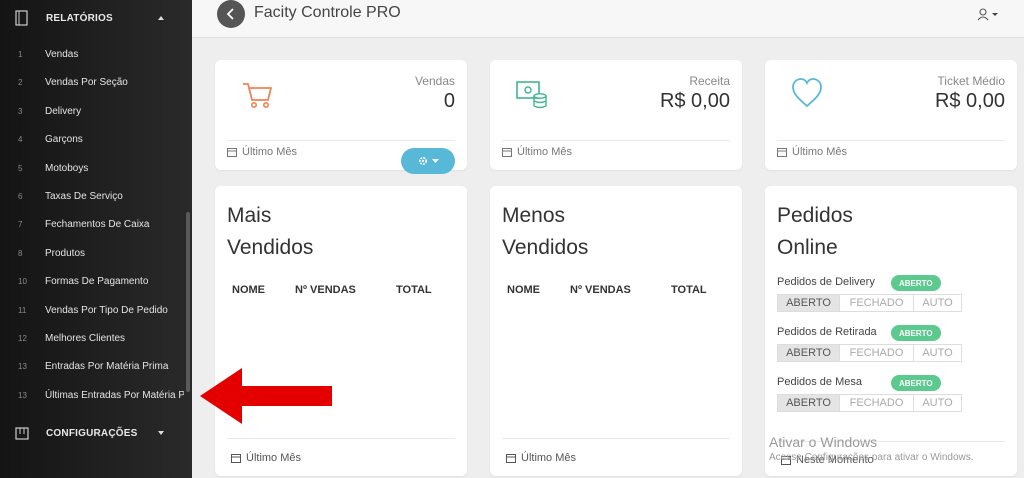  What do you see at coordinates (266, 396) in the screenshot?
I see `red-arrow-annotation` at bounding box center [266, 396].